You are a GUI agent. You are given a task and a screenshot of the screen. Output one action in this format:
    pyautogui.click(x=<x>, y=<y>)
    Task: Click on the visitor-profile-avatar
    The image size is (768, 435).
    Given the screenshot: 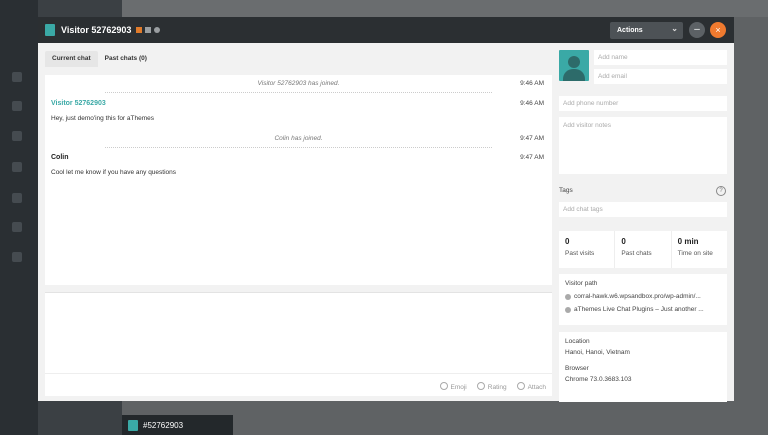 What is the action you would take?
    pyautogui.click(x=574, y=65)
    